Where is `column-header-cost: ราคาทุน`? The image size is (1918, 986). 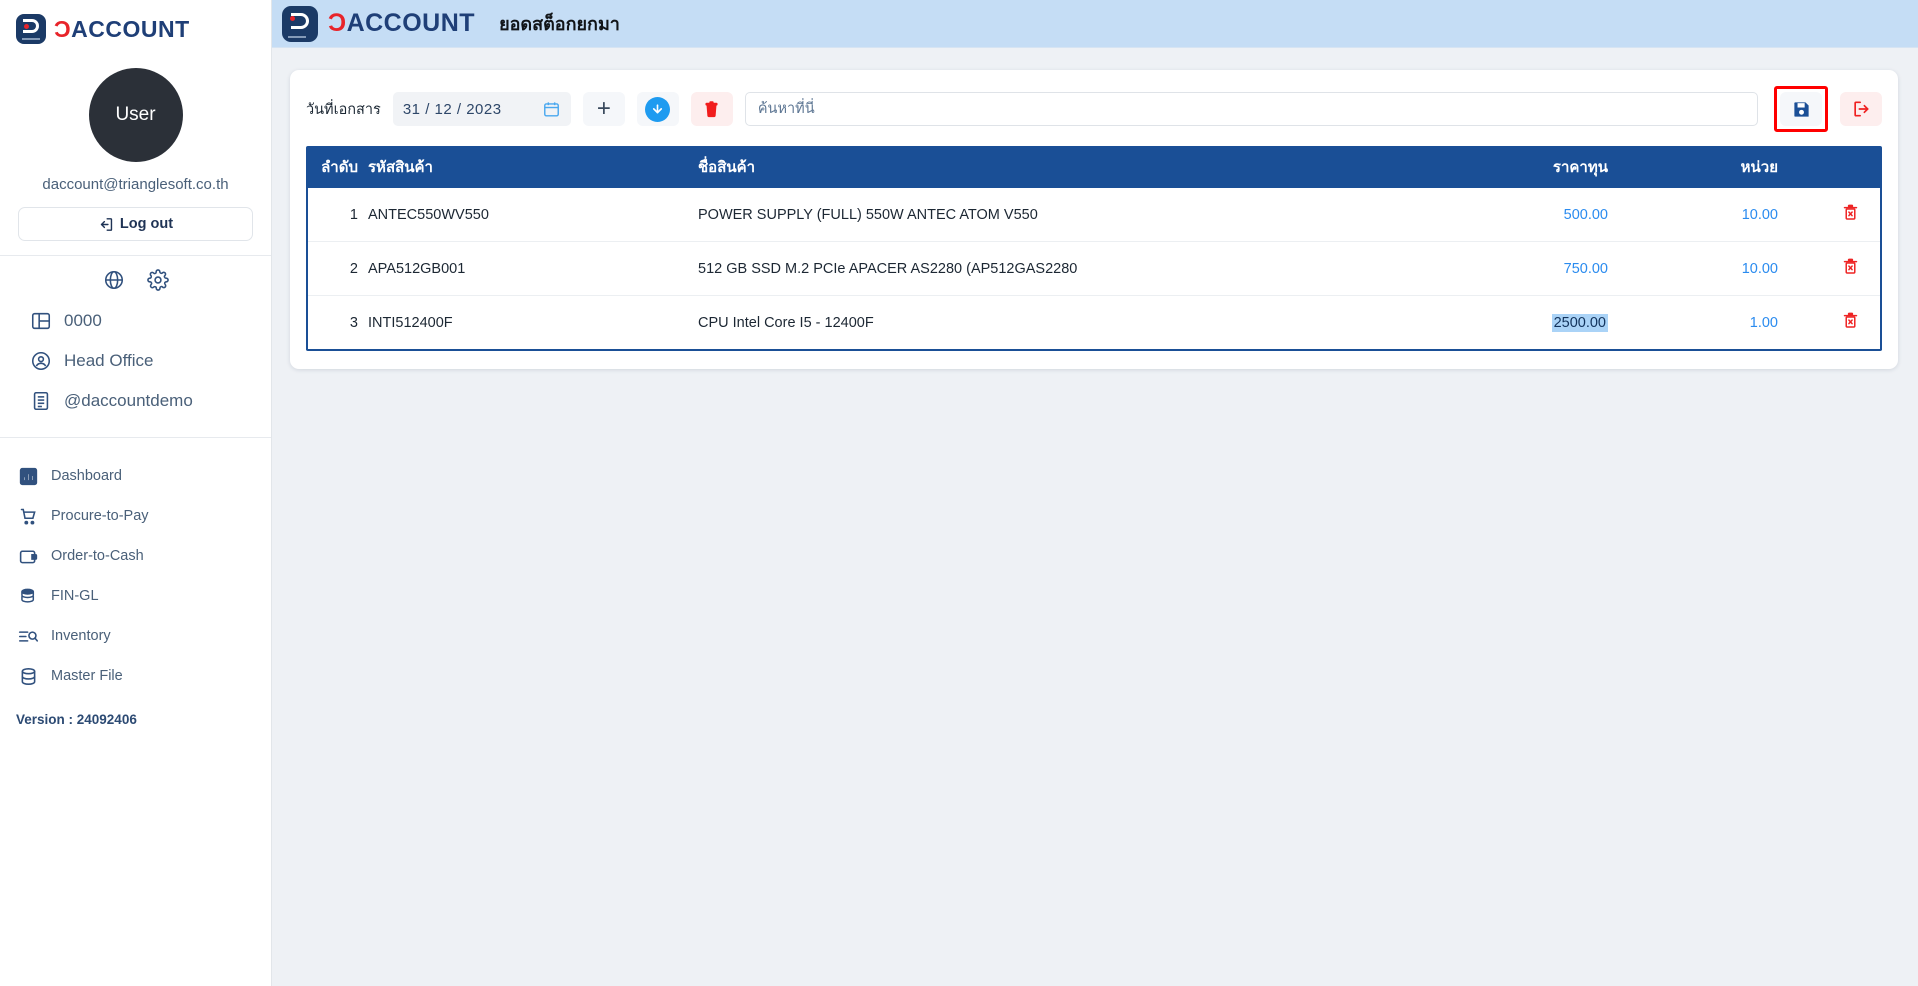 column-header-cost: ราคาทุน is located at coordinates (1545, 167).